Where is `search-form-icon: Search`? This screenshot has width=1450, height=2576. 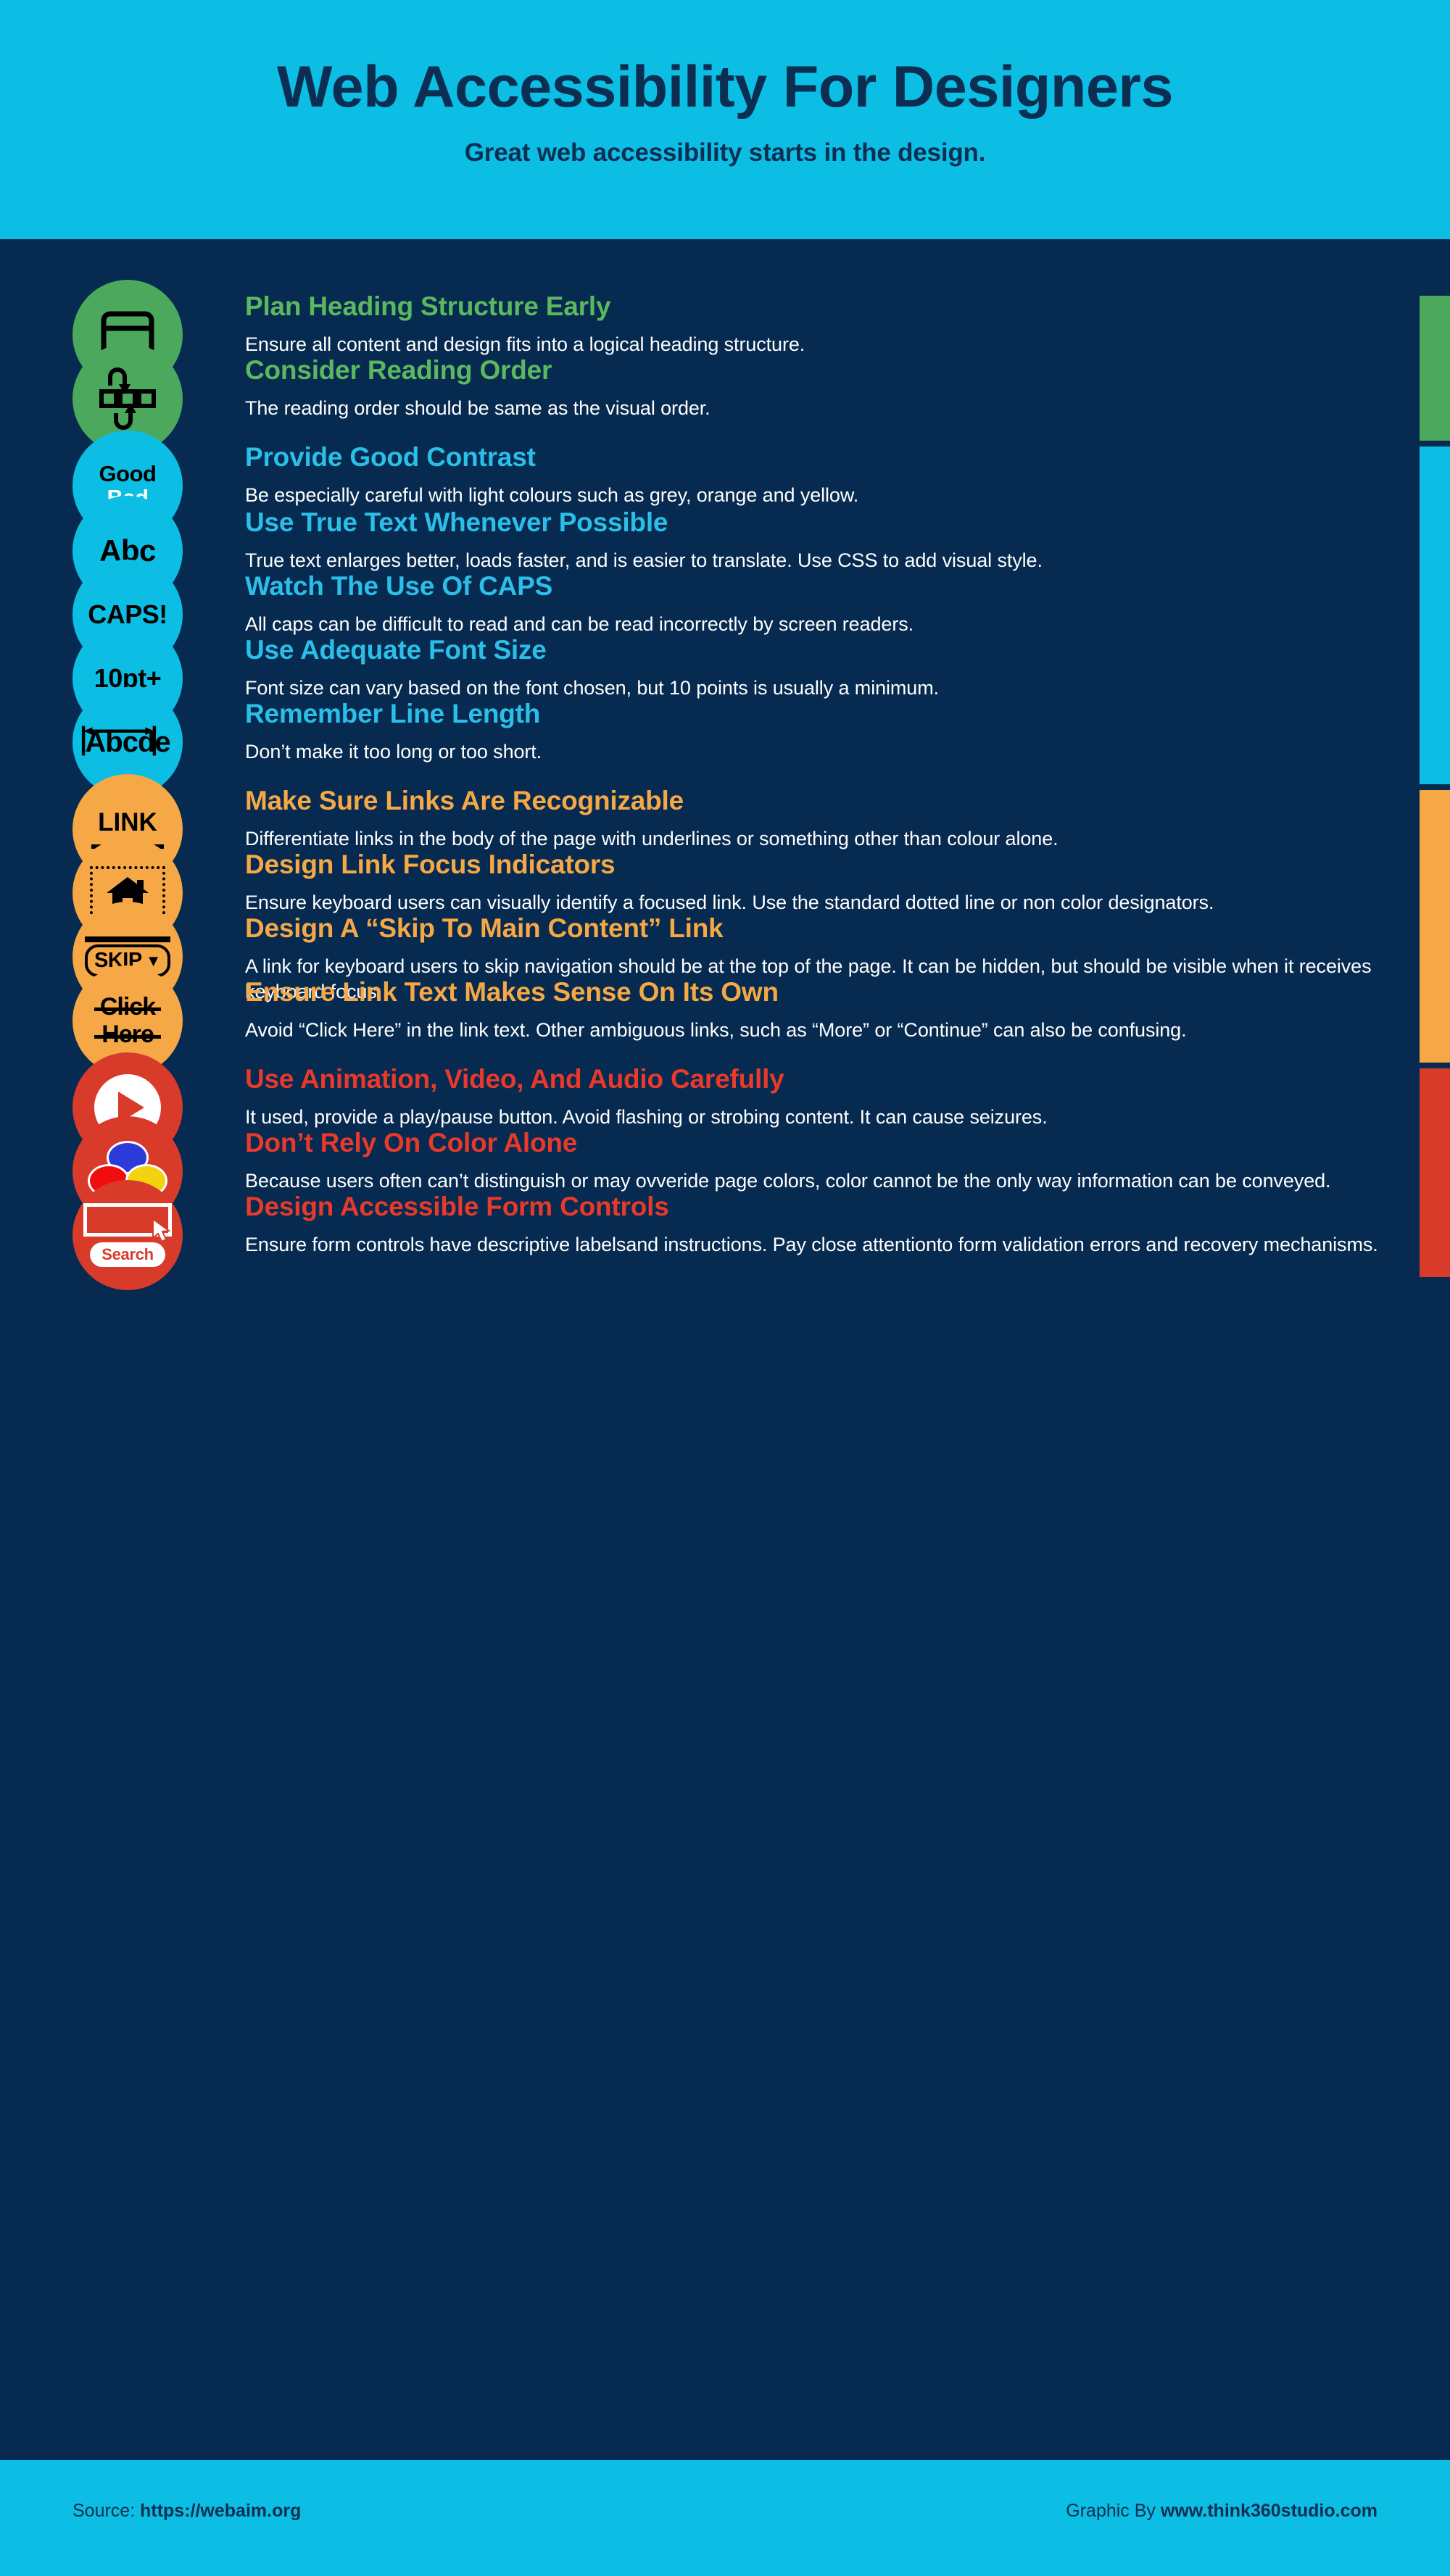 search-form-icon: Search is located at coordinates (128, 1235).